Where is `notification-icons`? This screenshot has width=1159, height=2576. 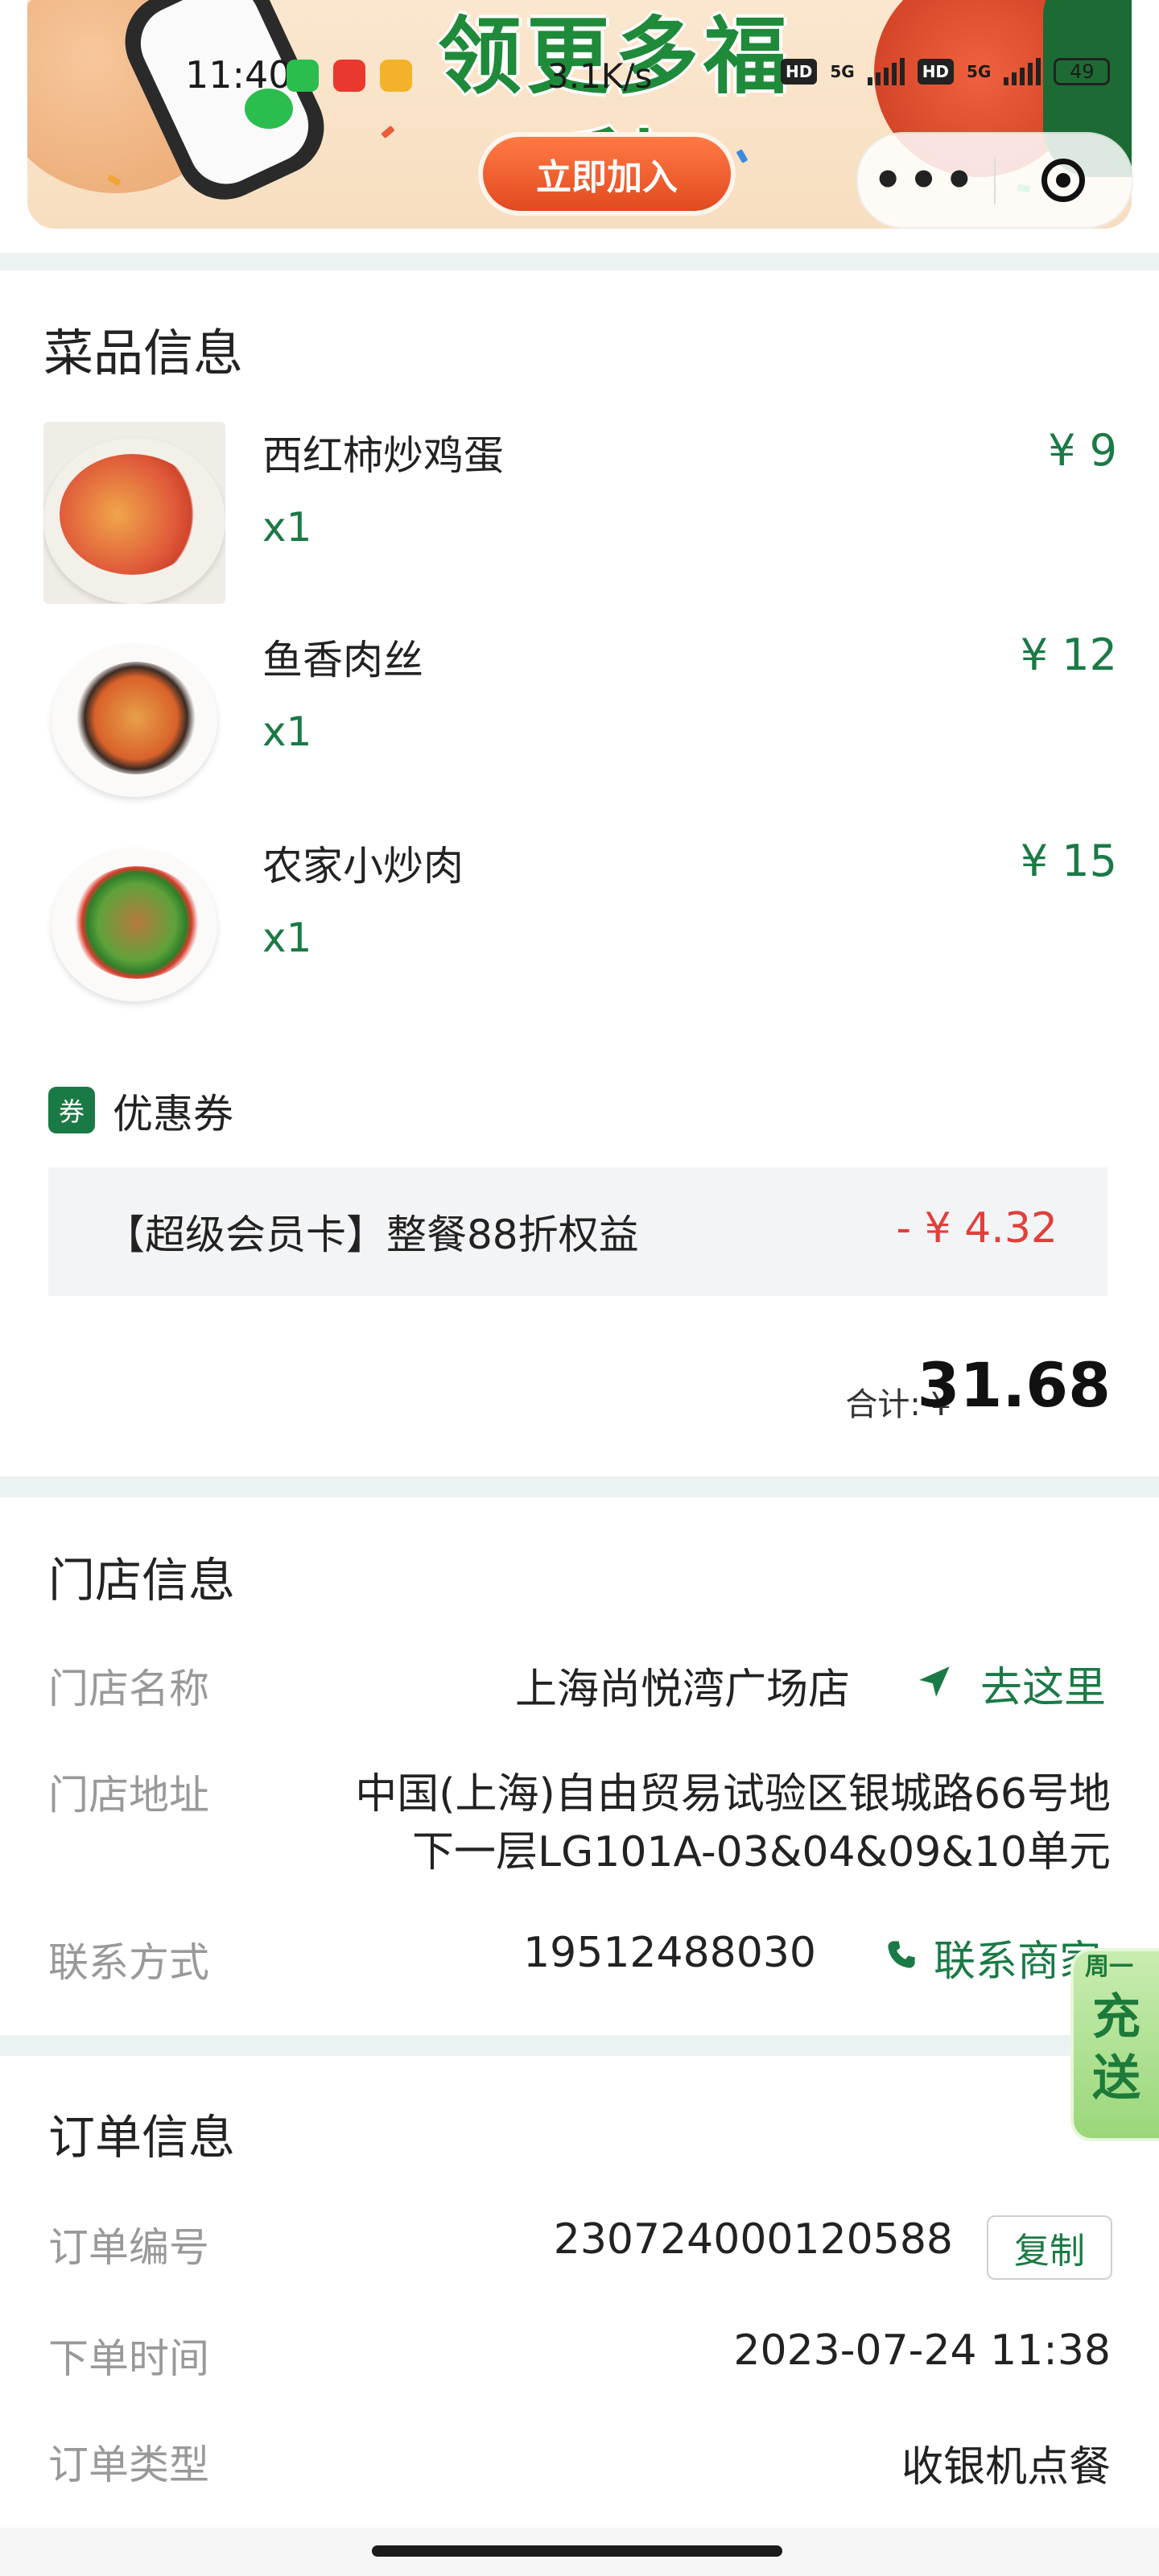 notification-icons is located at coordinates (349, 76).